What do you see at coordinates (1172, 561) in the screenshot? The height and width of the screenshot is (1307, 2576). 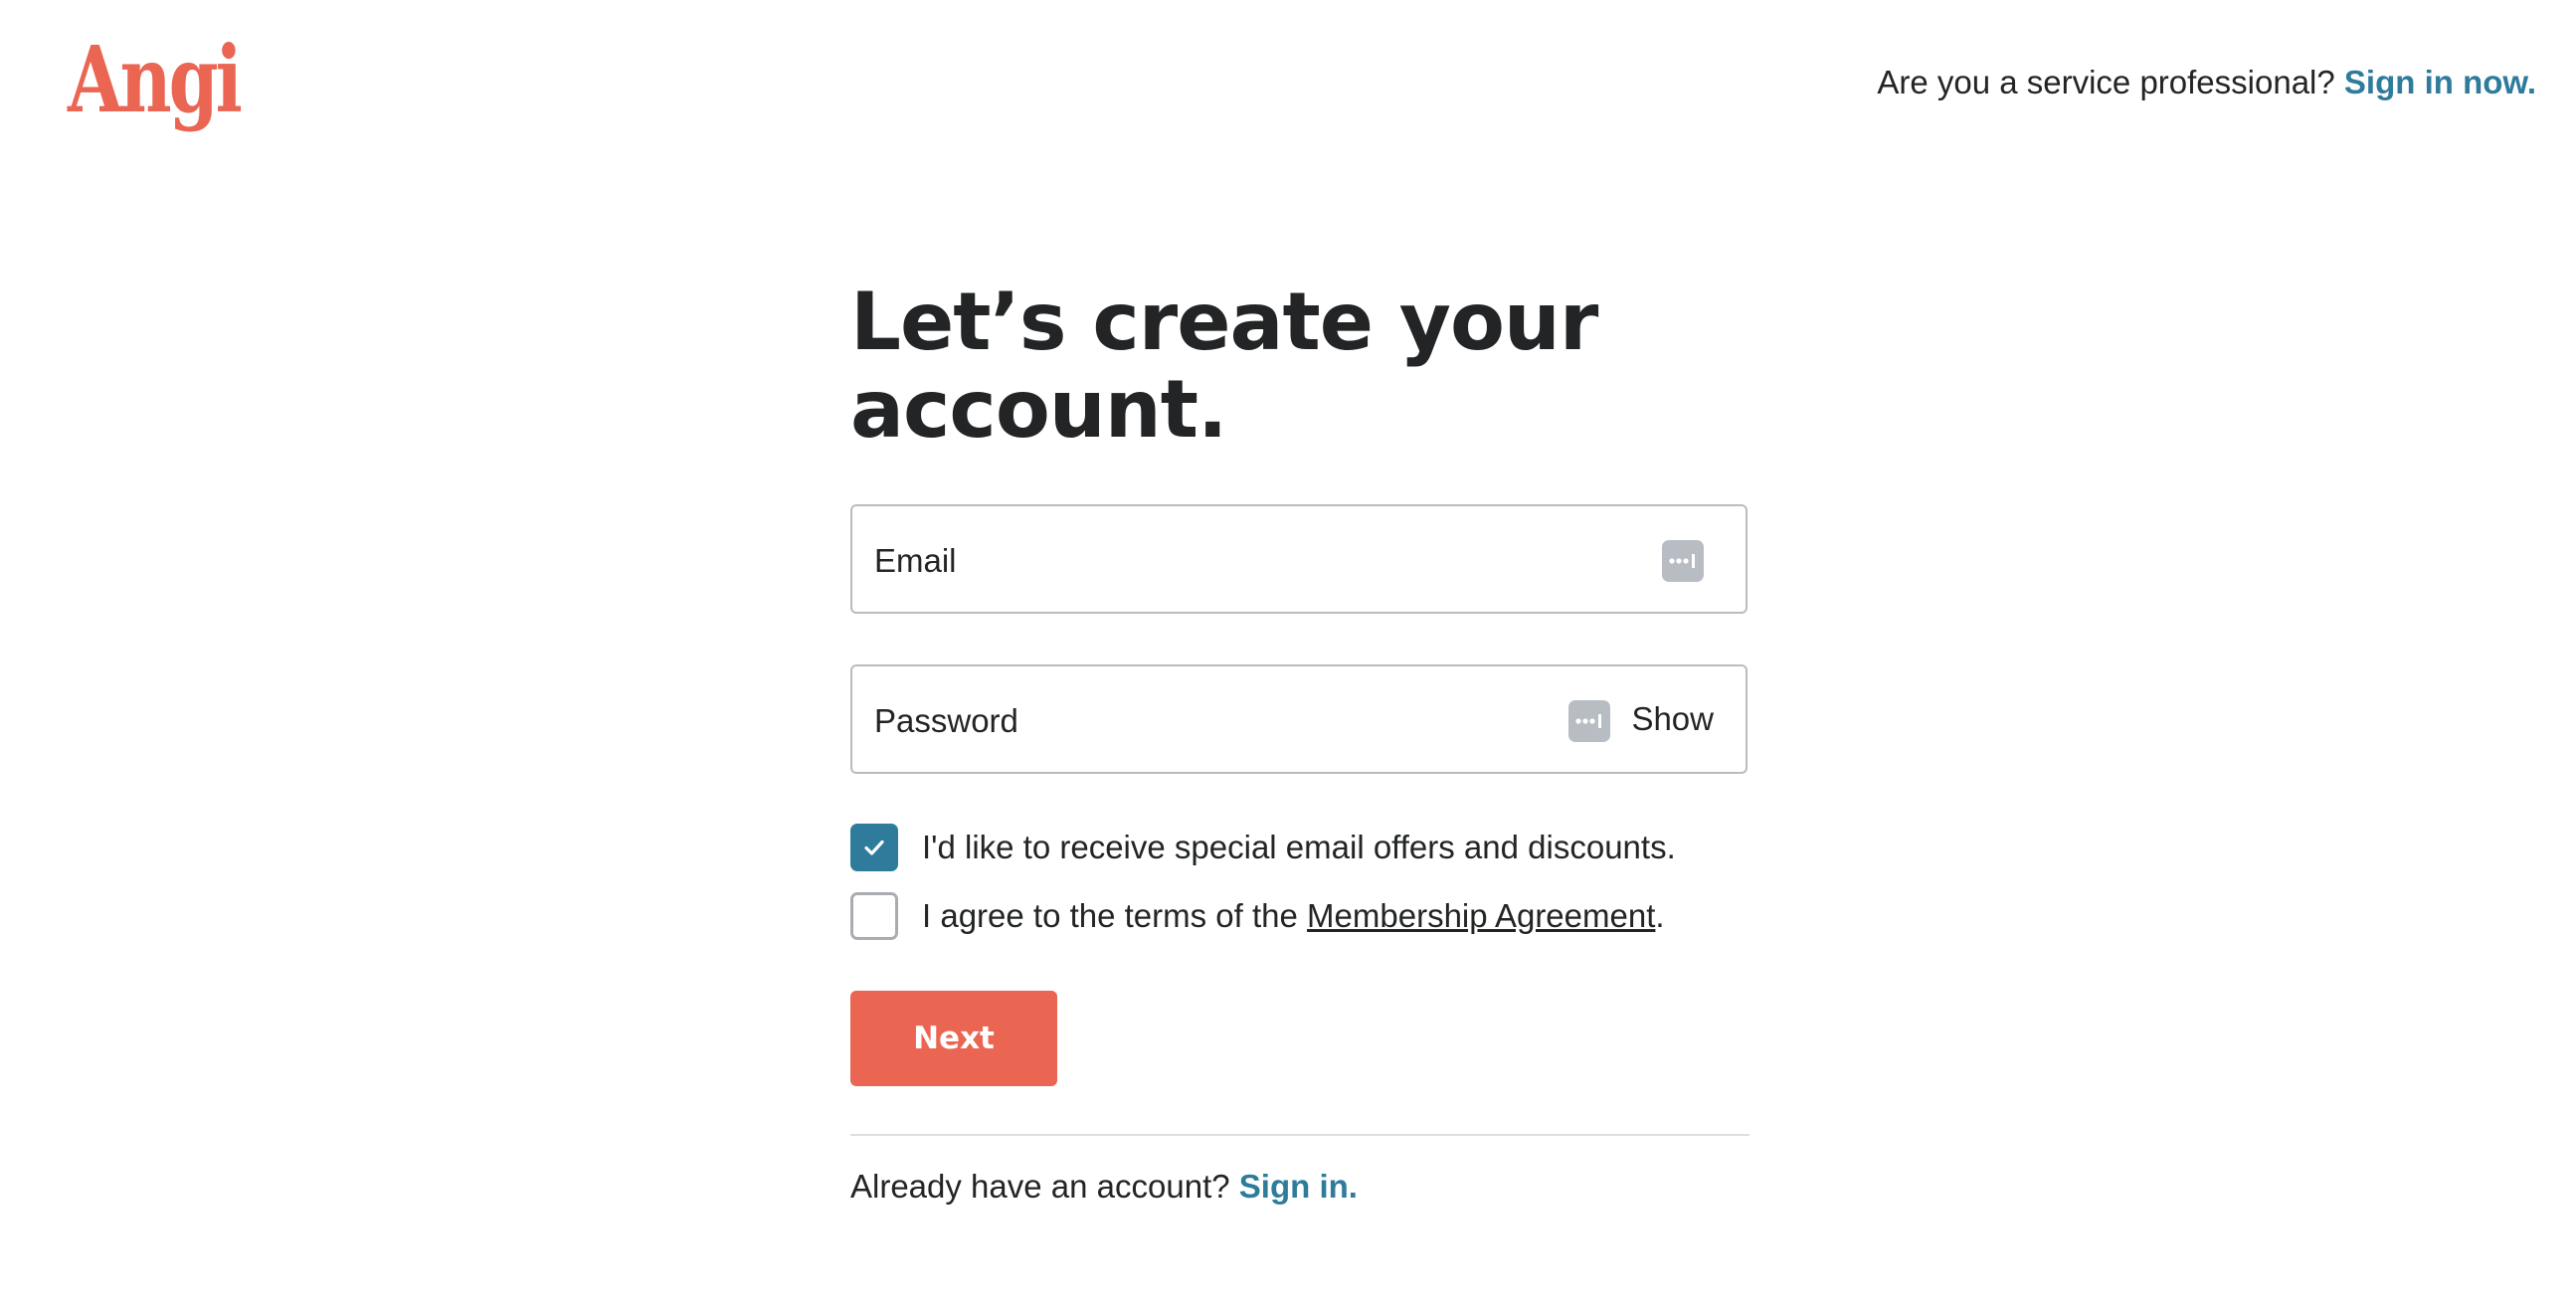 I see `email-field` at bounding box center [1172, 561].